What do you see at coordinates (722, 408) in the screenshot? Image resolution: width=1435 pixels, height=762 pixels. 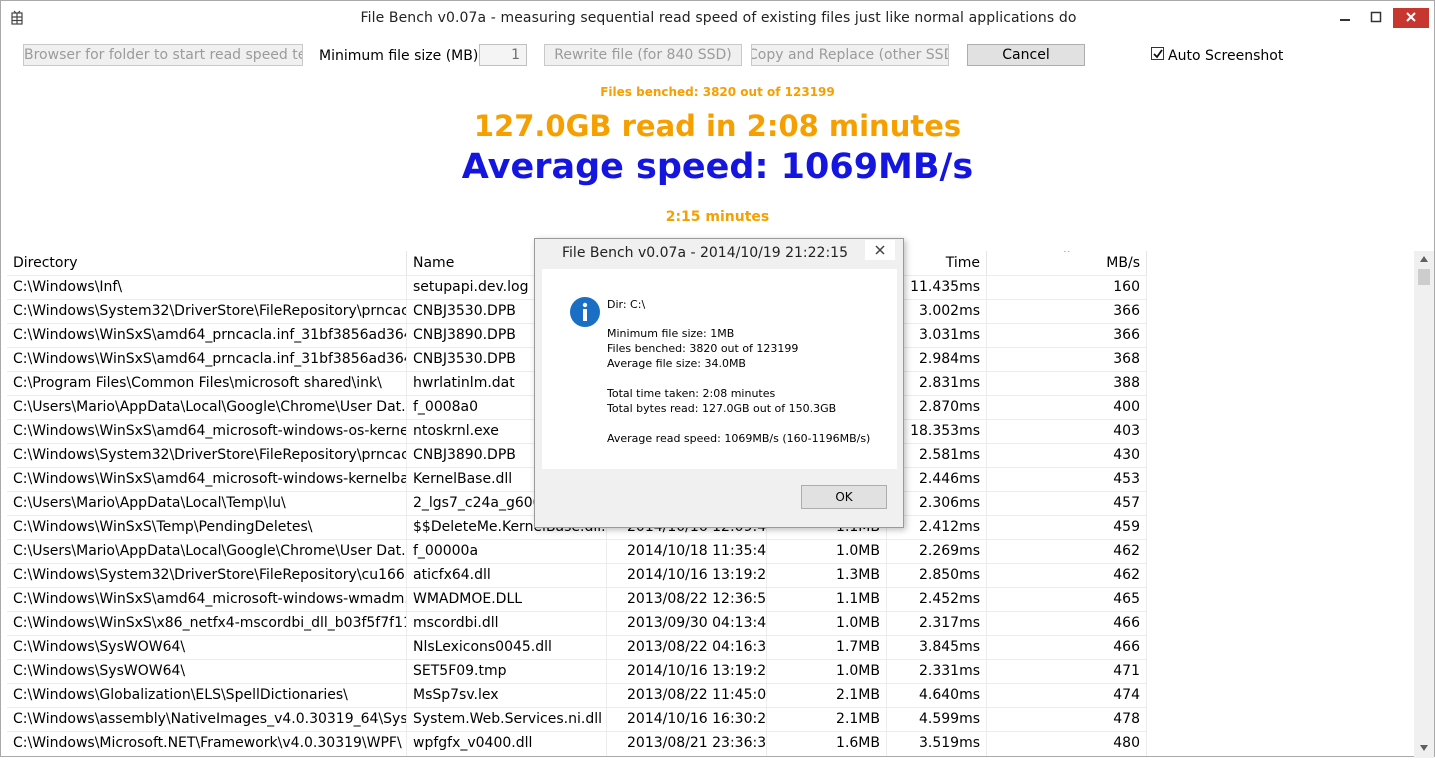 I see `dialog-total-bytes-text: Total bytes read: 127.0GB out of 150.3GB` at bounding box center [722, 408].